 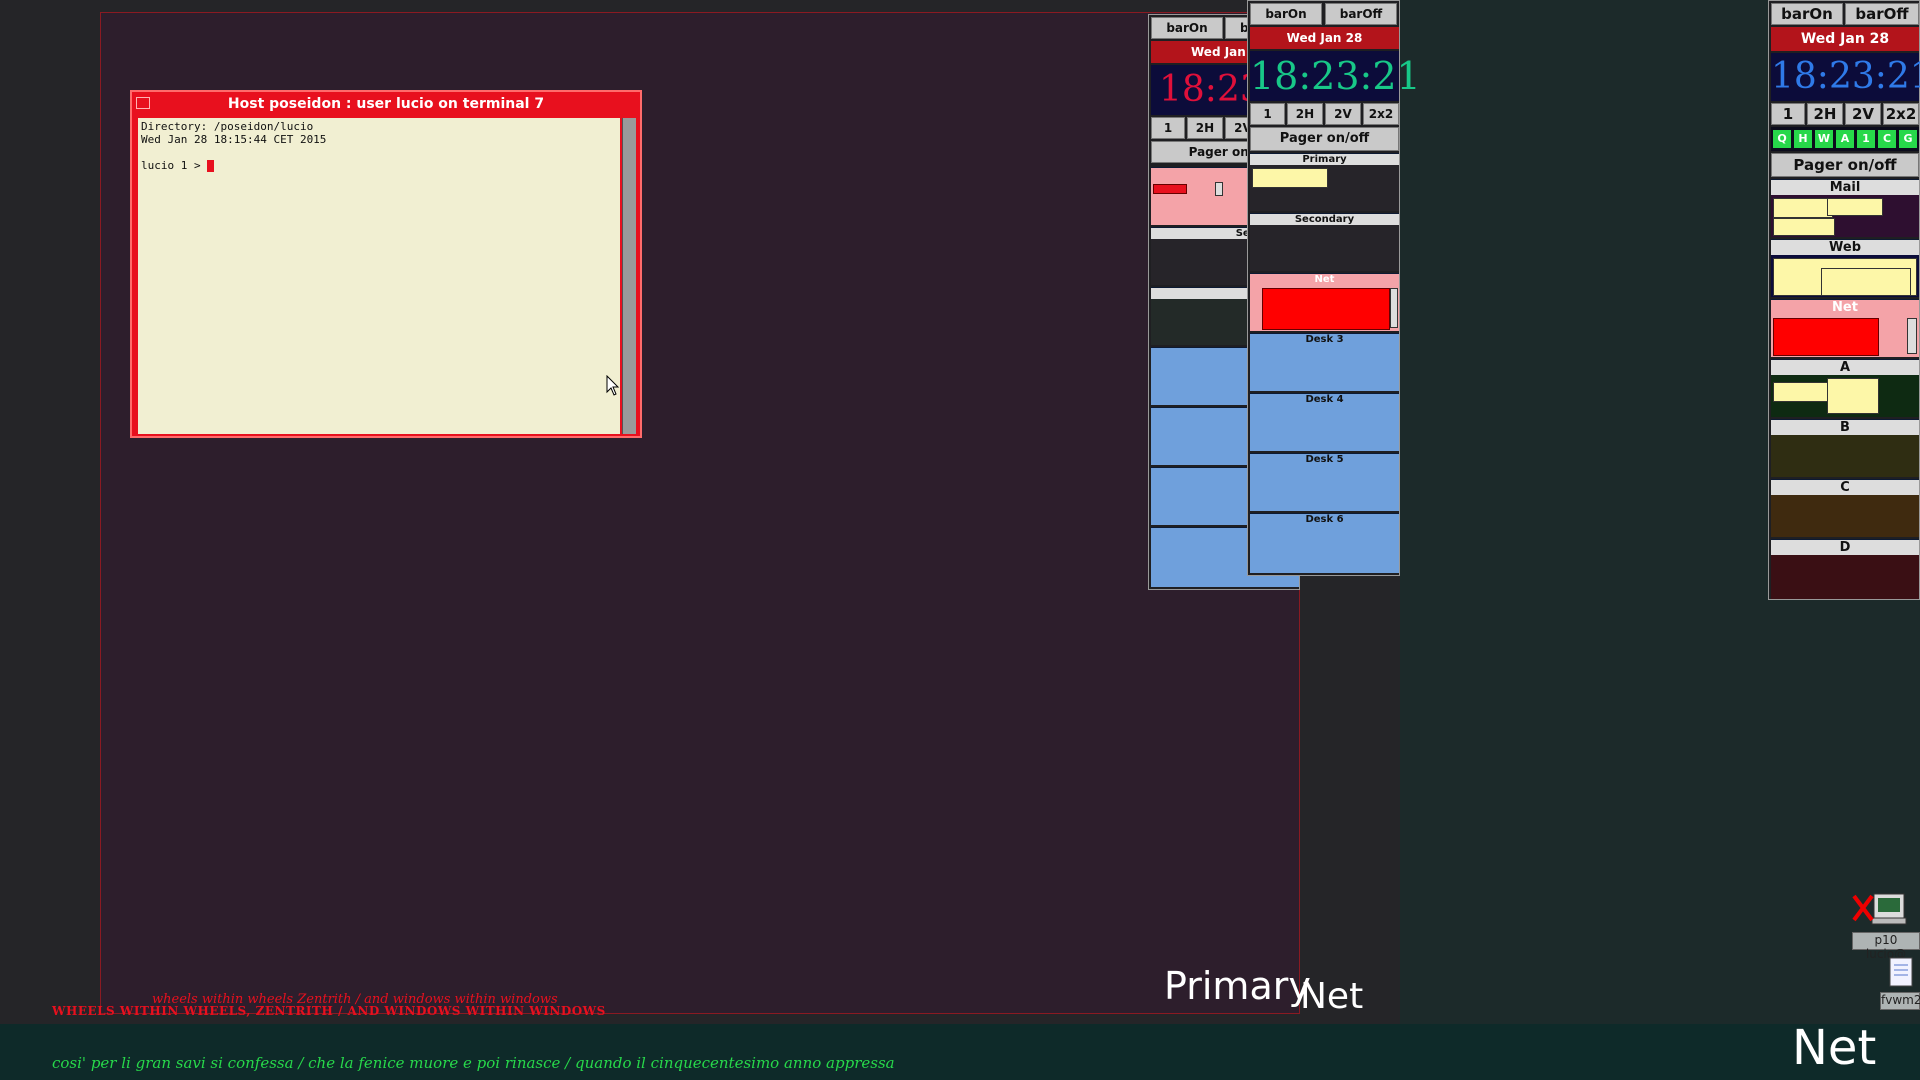 What do you see at coordinates (1845, 448) in the screenshot?
I see `desk-b: B` at bounding box center [1845, 448].